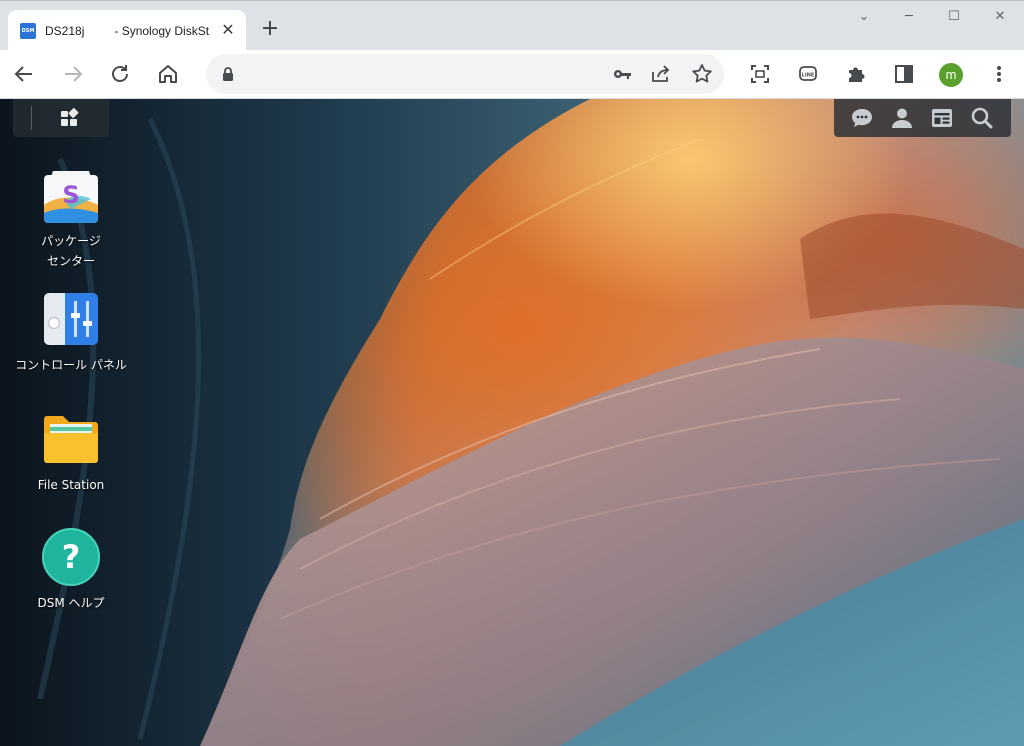 Image resolution: width=1024 pixels, height=746 pixels. I want to click on app-label: DSM ヘルプ, so click(71, 603).